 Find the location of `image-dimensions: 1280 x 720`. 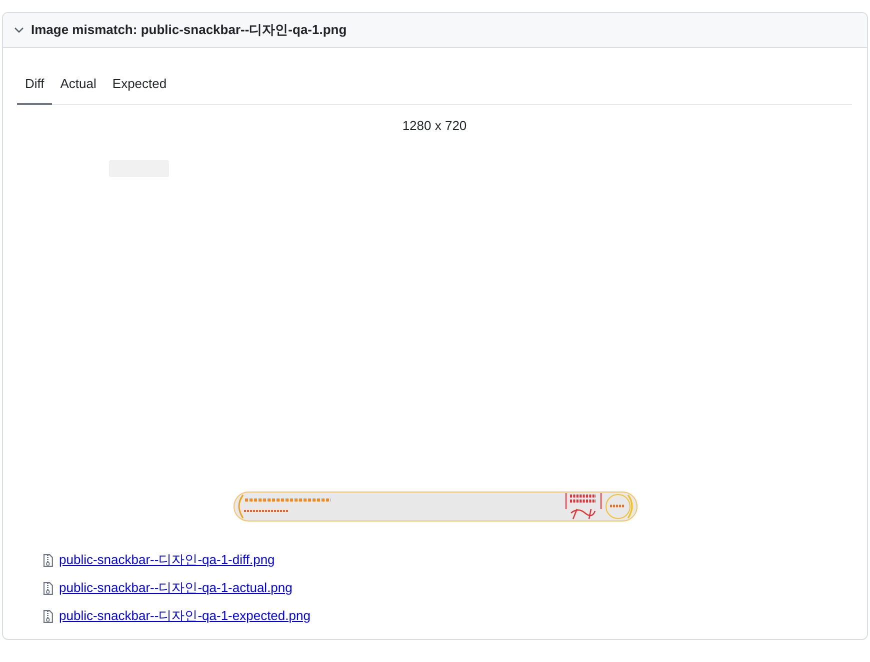

image-dimensions: 1280 x 720 is located at coordinates (434, 126).